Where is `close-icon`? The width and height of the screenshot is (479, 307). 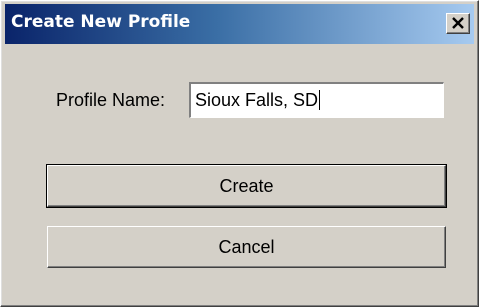 close-icon is located at coordinates (458, 23).